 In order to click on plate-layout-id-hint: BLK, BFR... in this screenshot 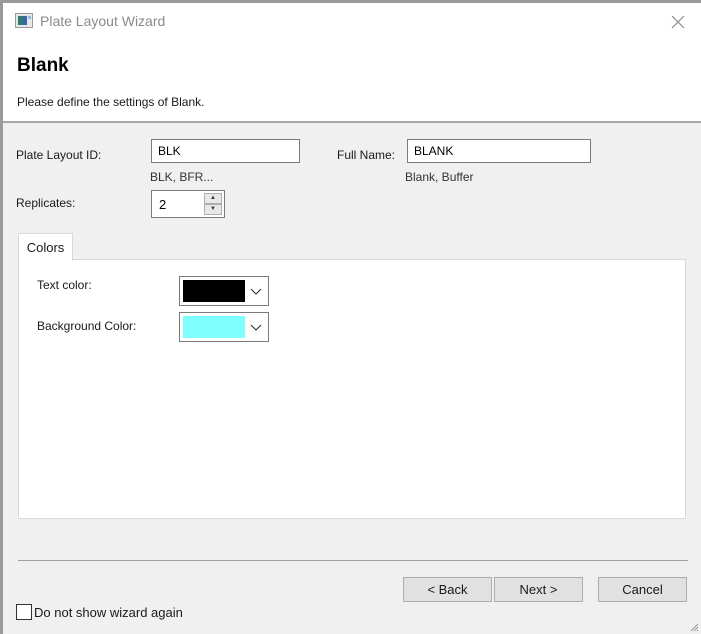, I will do `click(182, 177)`.